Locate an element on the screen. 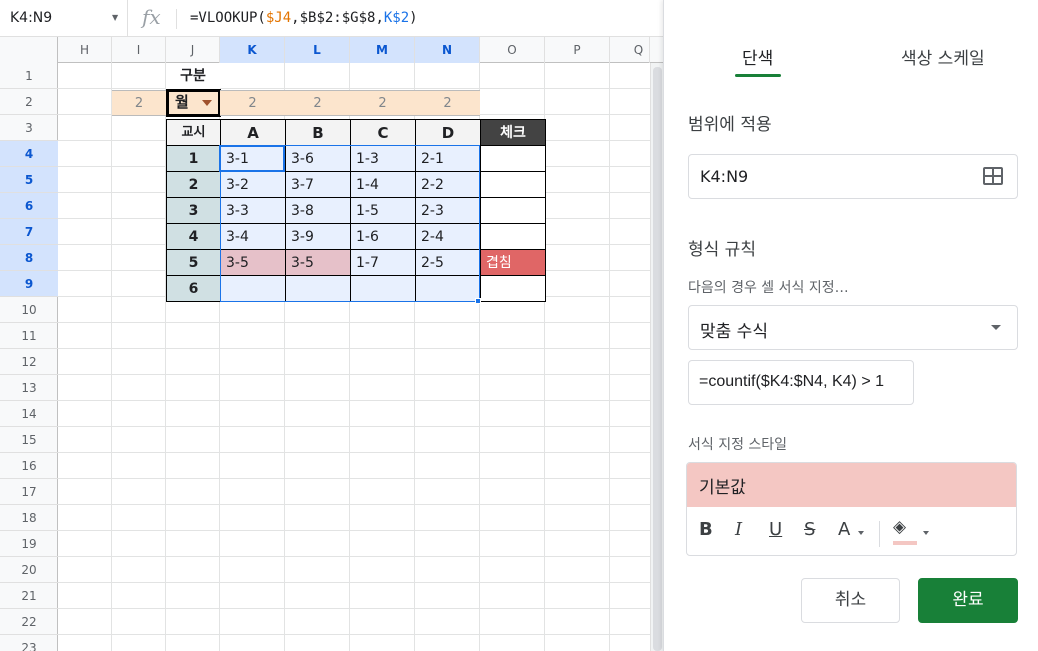 The image size is (1038, 651). cell-o5 is located at coordinates (513, 184).